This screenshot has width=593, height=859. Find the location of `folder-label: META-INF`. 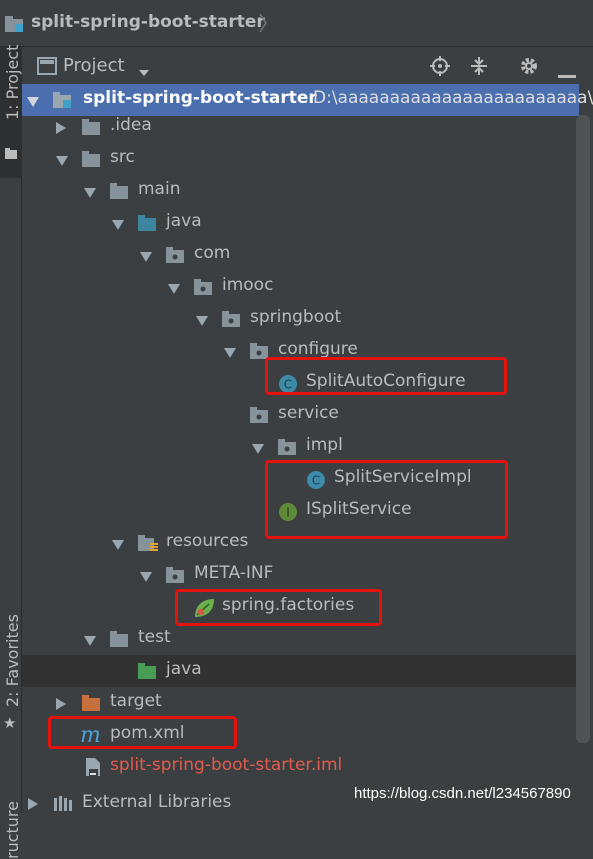

folder-label: META-INF is located at coordinates (234, 573).